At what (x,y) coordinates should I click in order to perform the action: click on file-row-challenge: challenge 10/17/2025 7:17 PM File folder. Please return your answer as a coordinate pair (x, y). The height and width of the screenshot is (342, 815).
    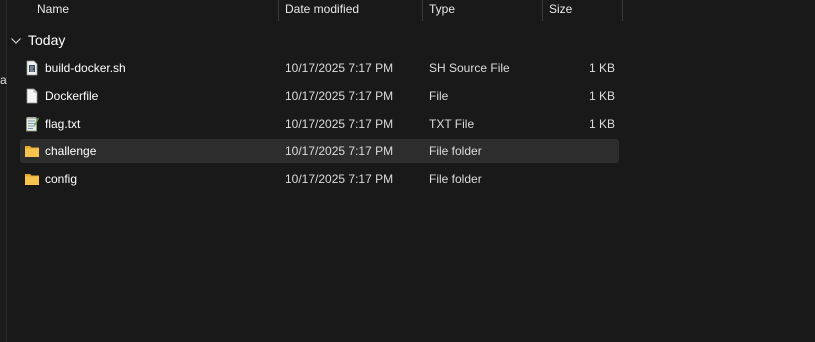
    Looking at the image, I should click on (319, 151).